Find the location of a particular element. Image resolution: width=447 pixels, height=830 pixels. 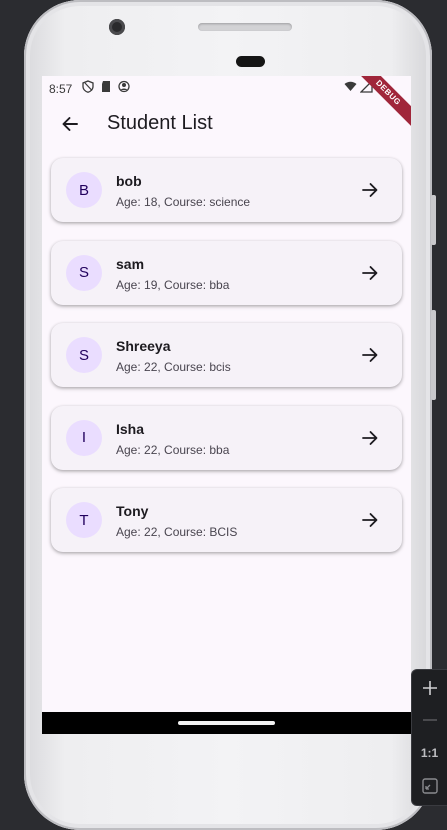

student-details: Age: 22, Course: BCIS is located at coordinates (177, 532).